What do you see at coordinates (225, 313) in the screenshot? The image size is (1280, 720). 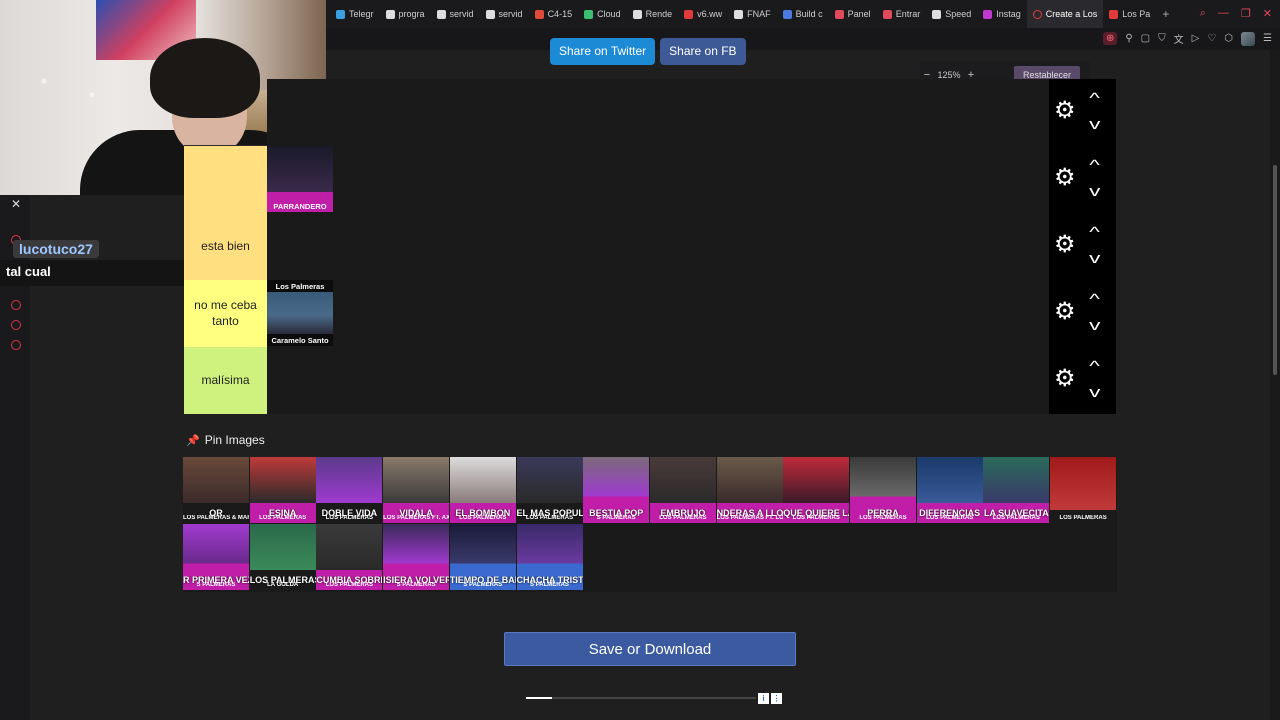 I see `tier-label: no me ceba tanto` at bounding box center [225, 313].